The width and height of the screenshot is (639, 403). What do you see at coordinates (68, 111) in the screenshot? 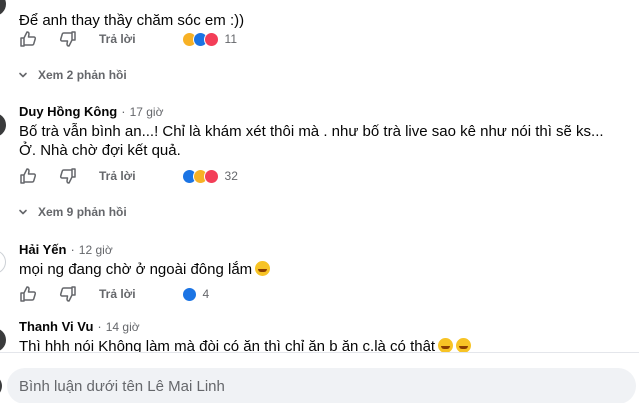
I see `comment-author: Duy Hồng Kông` at bounding box center [68, 111].